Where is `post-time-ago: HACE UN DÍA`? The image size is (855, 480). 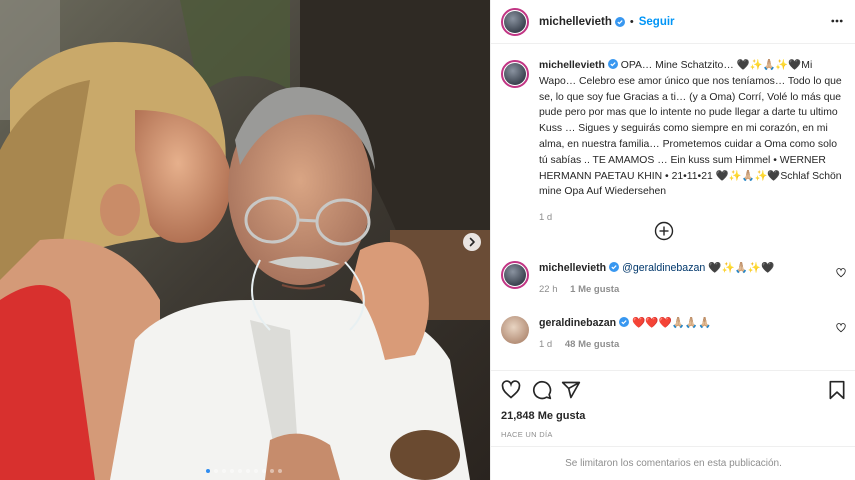
post-time-ago: HACE UN DÍA is located at coordinates (527, 434).